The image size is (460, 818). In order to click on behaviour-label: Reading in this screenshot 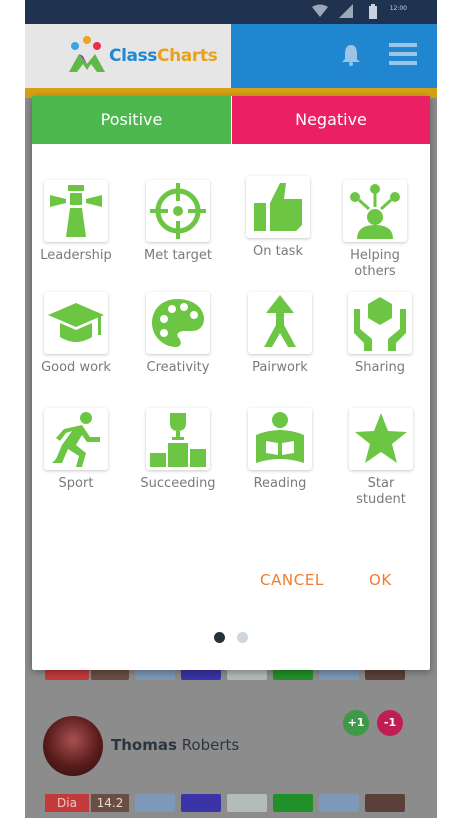, I will do `click(280, 483)`.